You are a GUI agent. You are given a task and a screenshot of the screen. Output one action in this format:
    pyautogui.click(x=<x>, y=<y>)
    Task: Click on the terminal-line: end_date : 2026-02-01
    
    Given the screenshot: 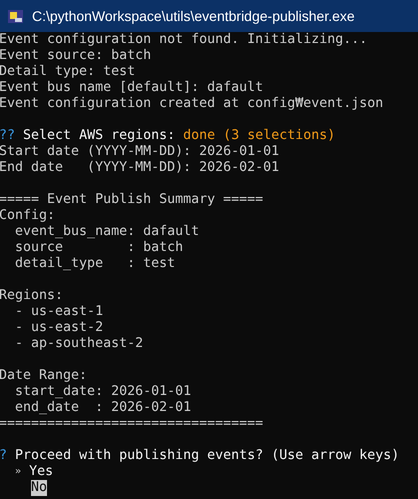 What is the action you would take?
    pyautogui.click(x=103, y=408)
    